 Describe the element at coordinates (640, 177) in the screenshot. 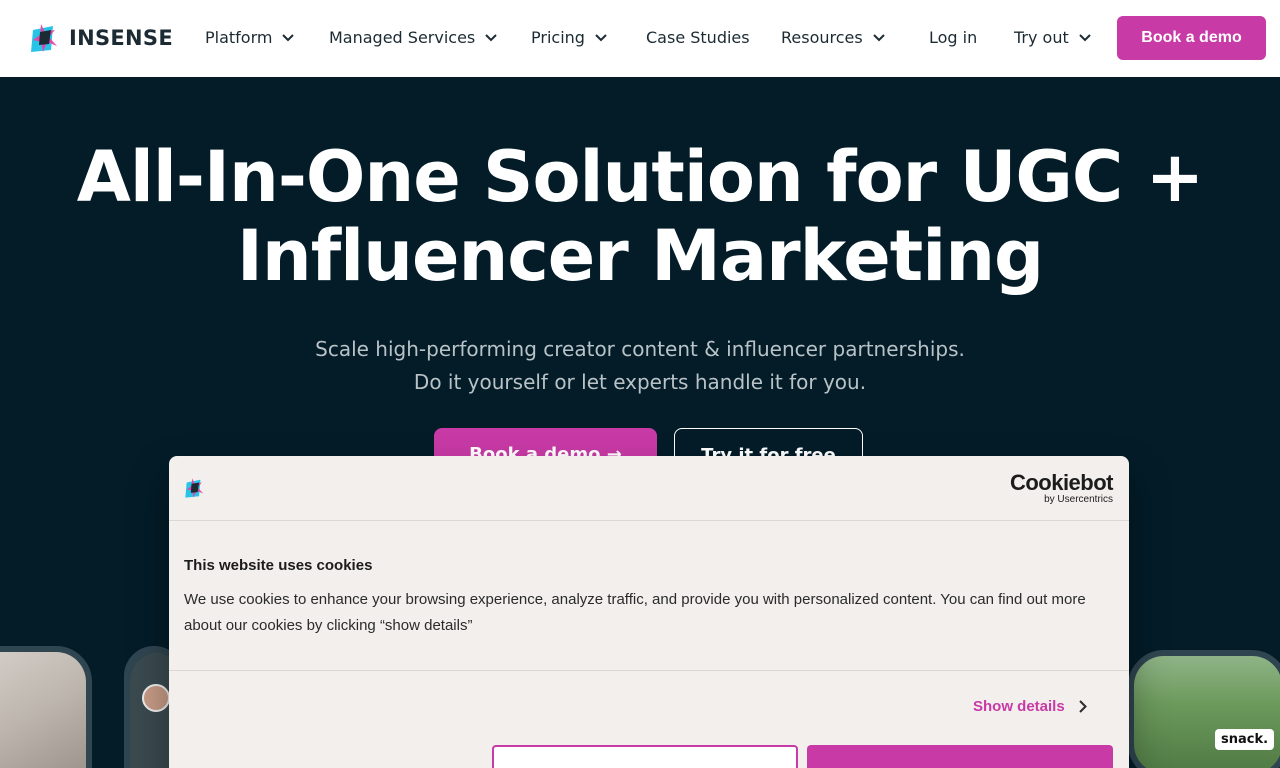

I see `hero-title-line1: All-In-One Solution for UGC +` at that location.